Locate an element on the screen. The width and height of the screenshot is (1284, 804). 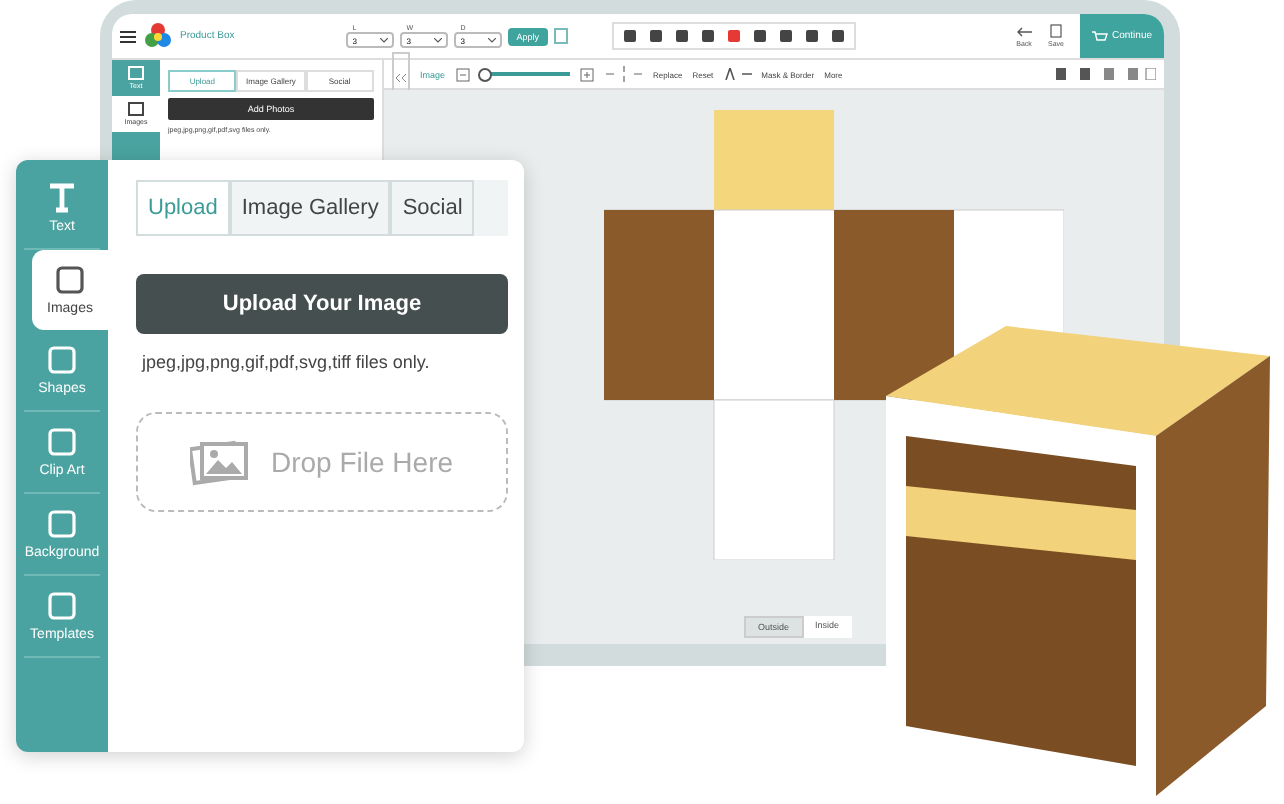
document-icon is located at coordinates (1055, 31).